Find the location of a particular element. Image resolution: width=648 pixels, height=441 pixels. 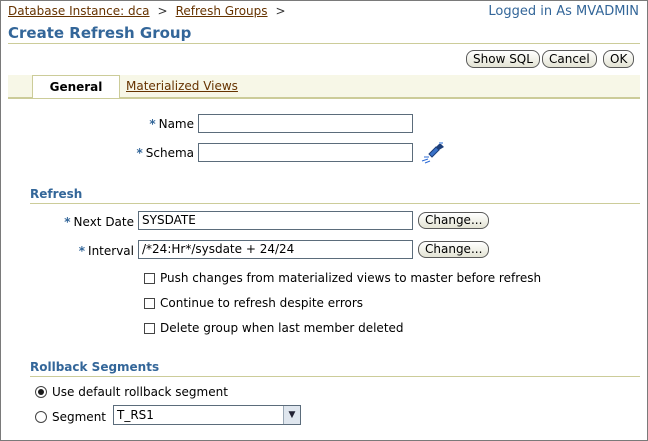

title-divider is located at coordinates (324, 43).